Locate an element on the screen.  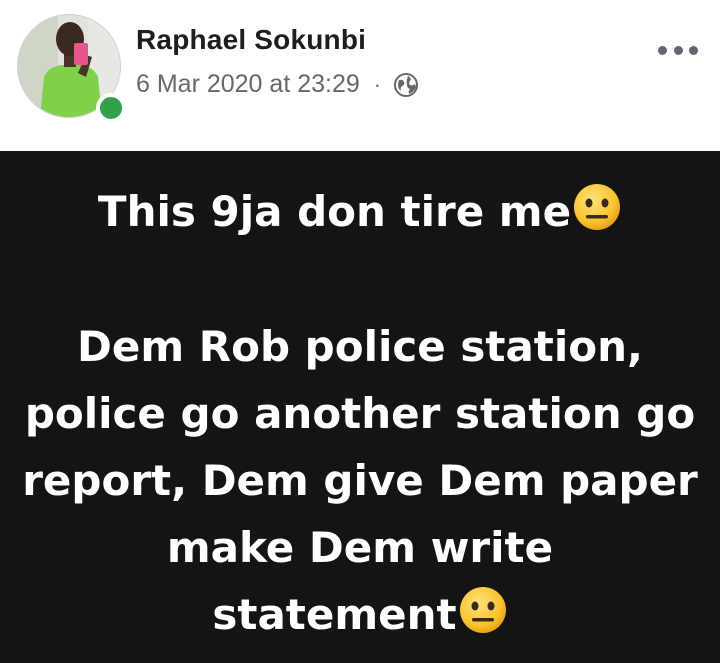
post-text-word: statement is located at coordinates (334, 614).